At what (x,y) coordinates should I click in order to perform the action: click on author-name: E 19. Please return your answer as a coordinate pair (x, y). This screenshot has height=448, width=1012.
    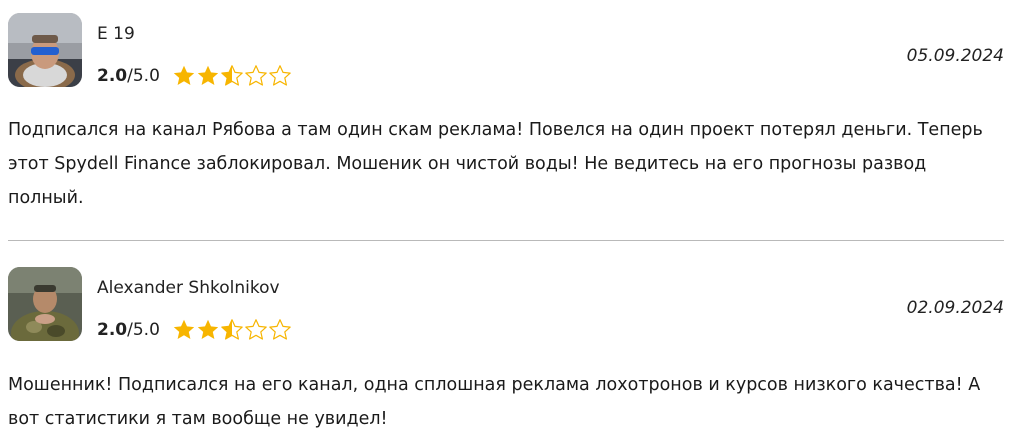
    Looking at the image, I should click on (116, 34).